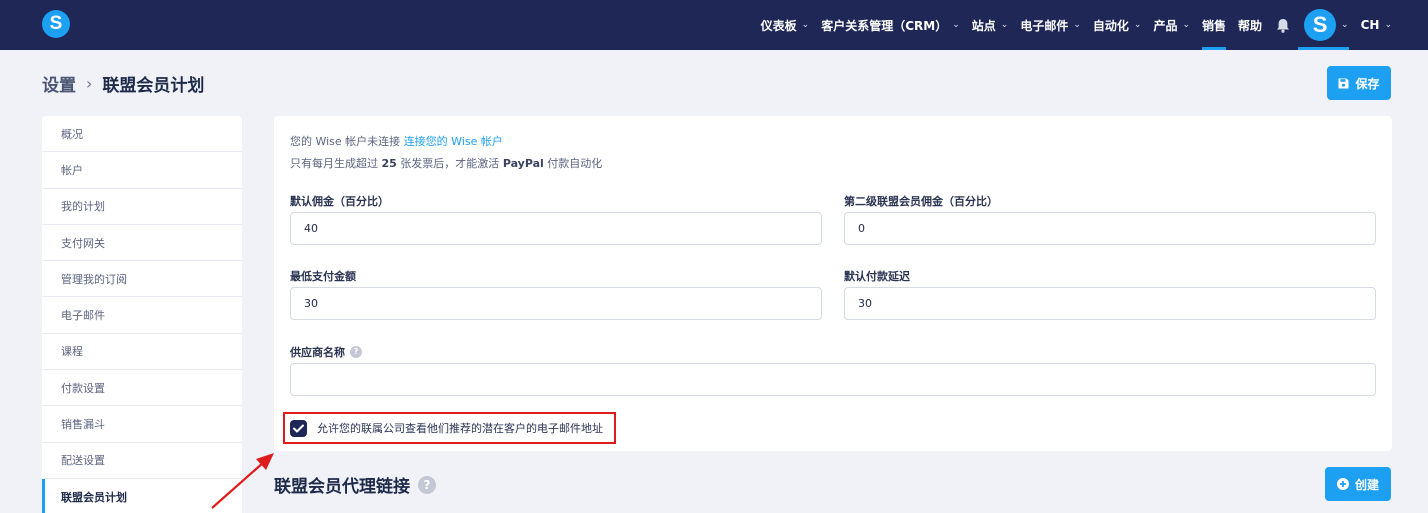  I want to click on allow-email-view-option: 允许您的联属公司查看他们推荐的潜在客户的电子邮件地址, so click(449, 428).